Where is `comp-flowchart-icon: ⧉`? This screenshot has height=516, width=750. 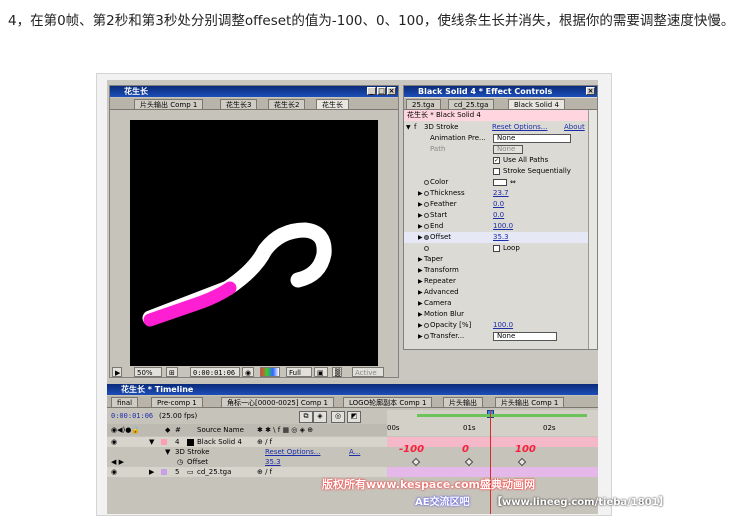
comp-flowchart-icon: ⧉ is located at coordinates (306, 417).